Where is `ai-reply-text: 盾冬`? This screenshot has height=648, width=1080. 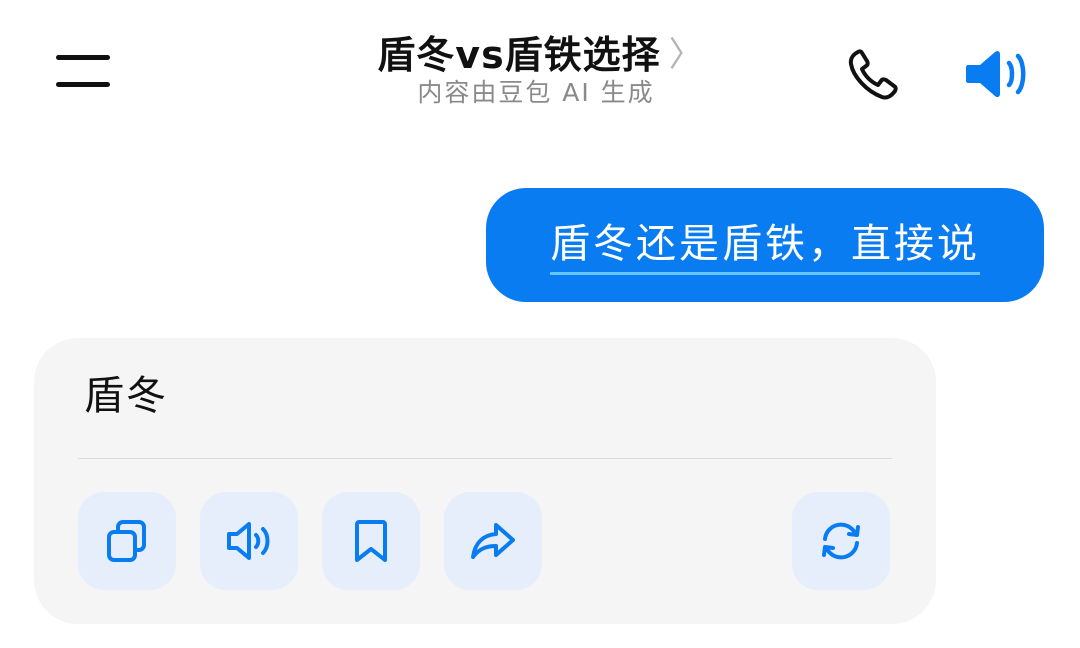 ai-reply-text: 盾冬 is located at coordinates (126, 396).